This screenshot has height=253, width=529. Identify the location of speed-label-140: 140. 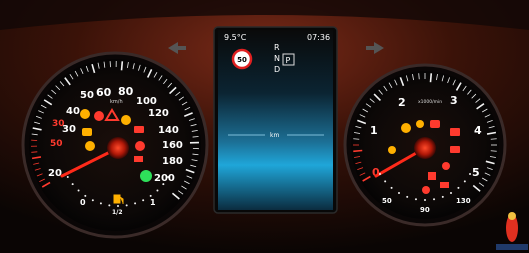
(168, 130).